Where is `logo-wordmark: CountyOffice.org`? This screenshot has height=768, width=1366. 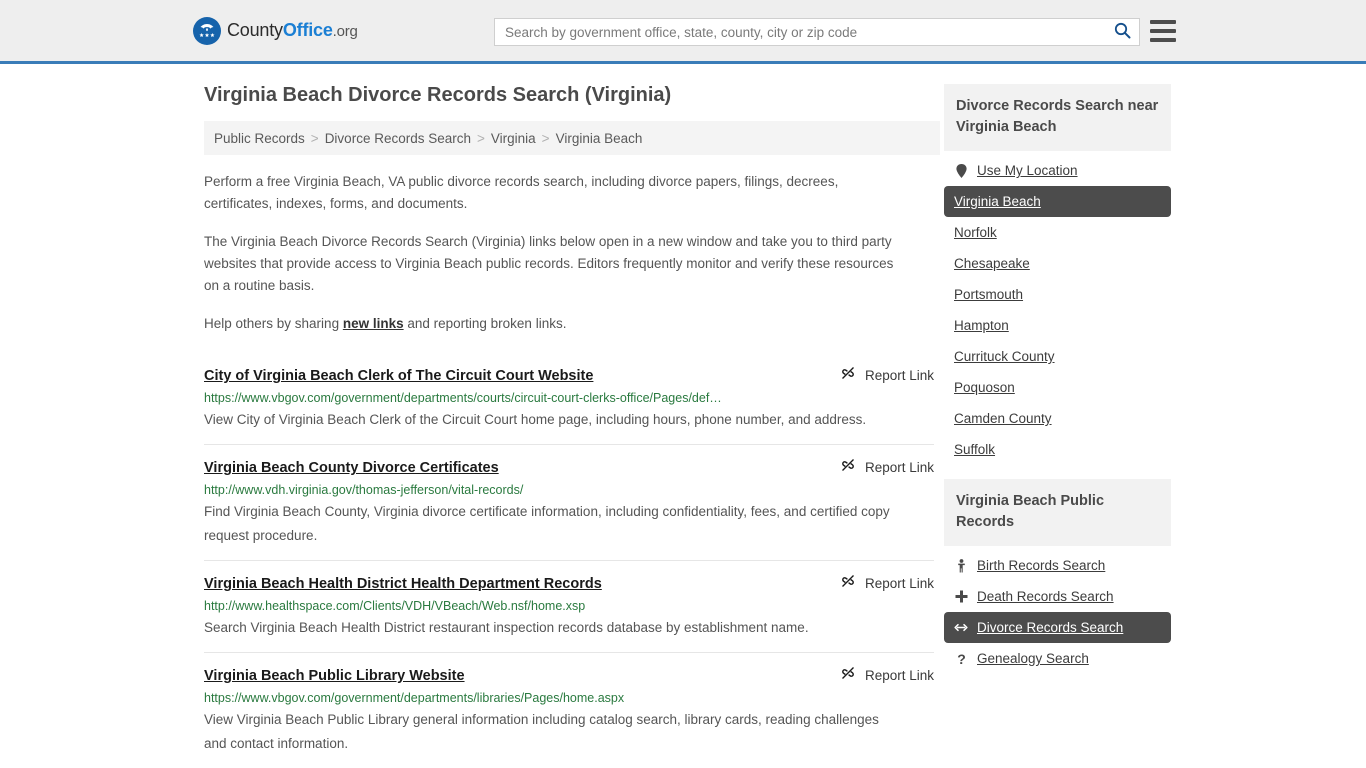 logo-wordmark: CountyOffice.org is located at coordinates (292, 30).